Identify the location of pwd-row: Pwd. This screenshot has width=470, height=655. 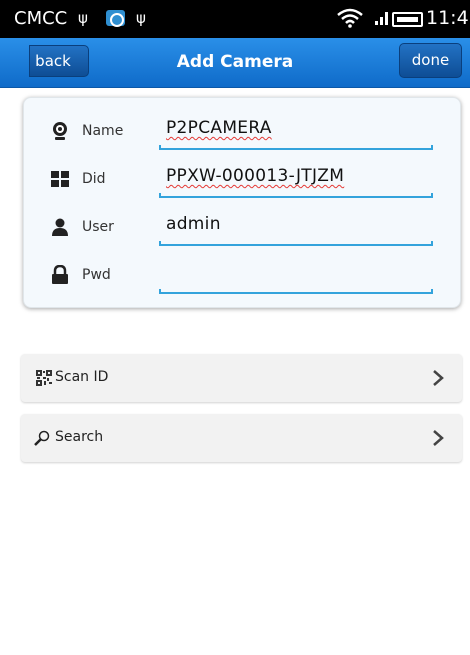
(243, 275).